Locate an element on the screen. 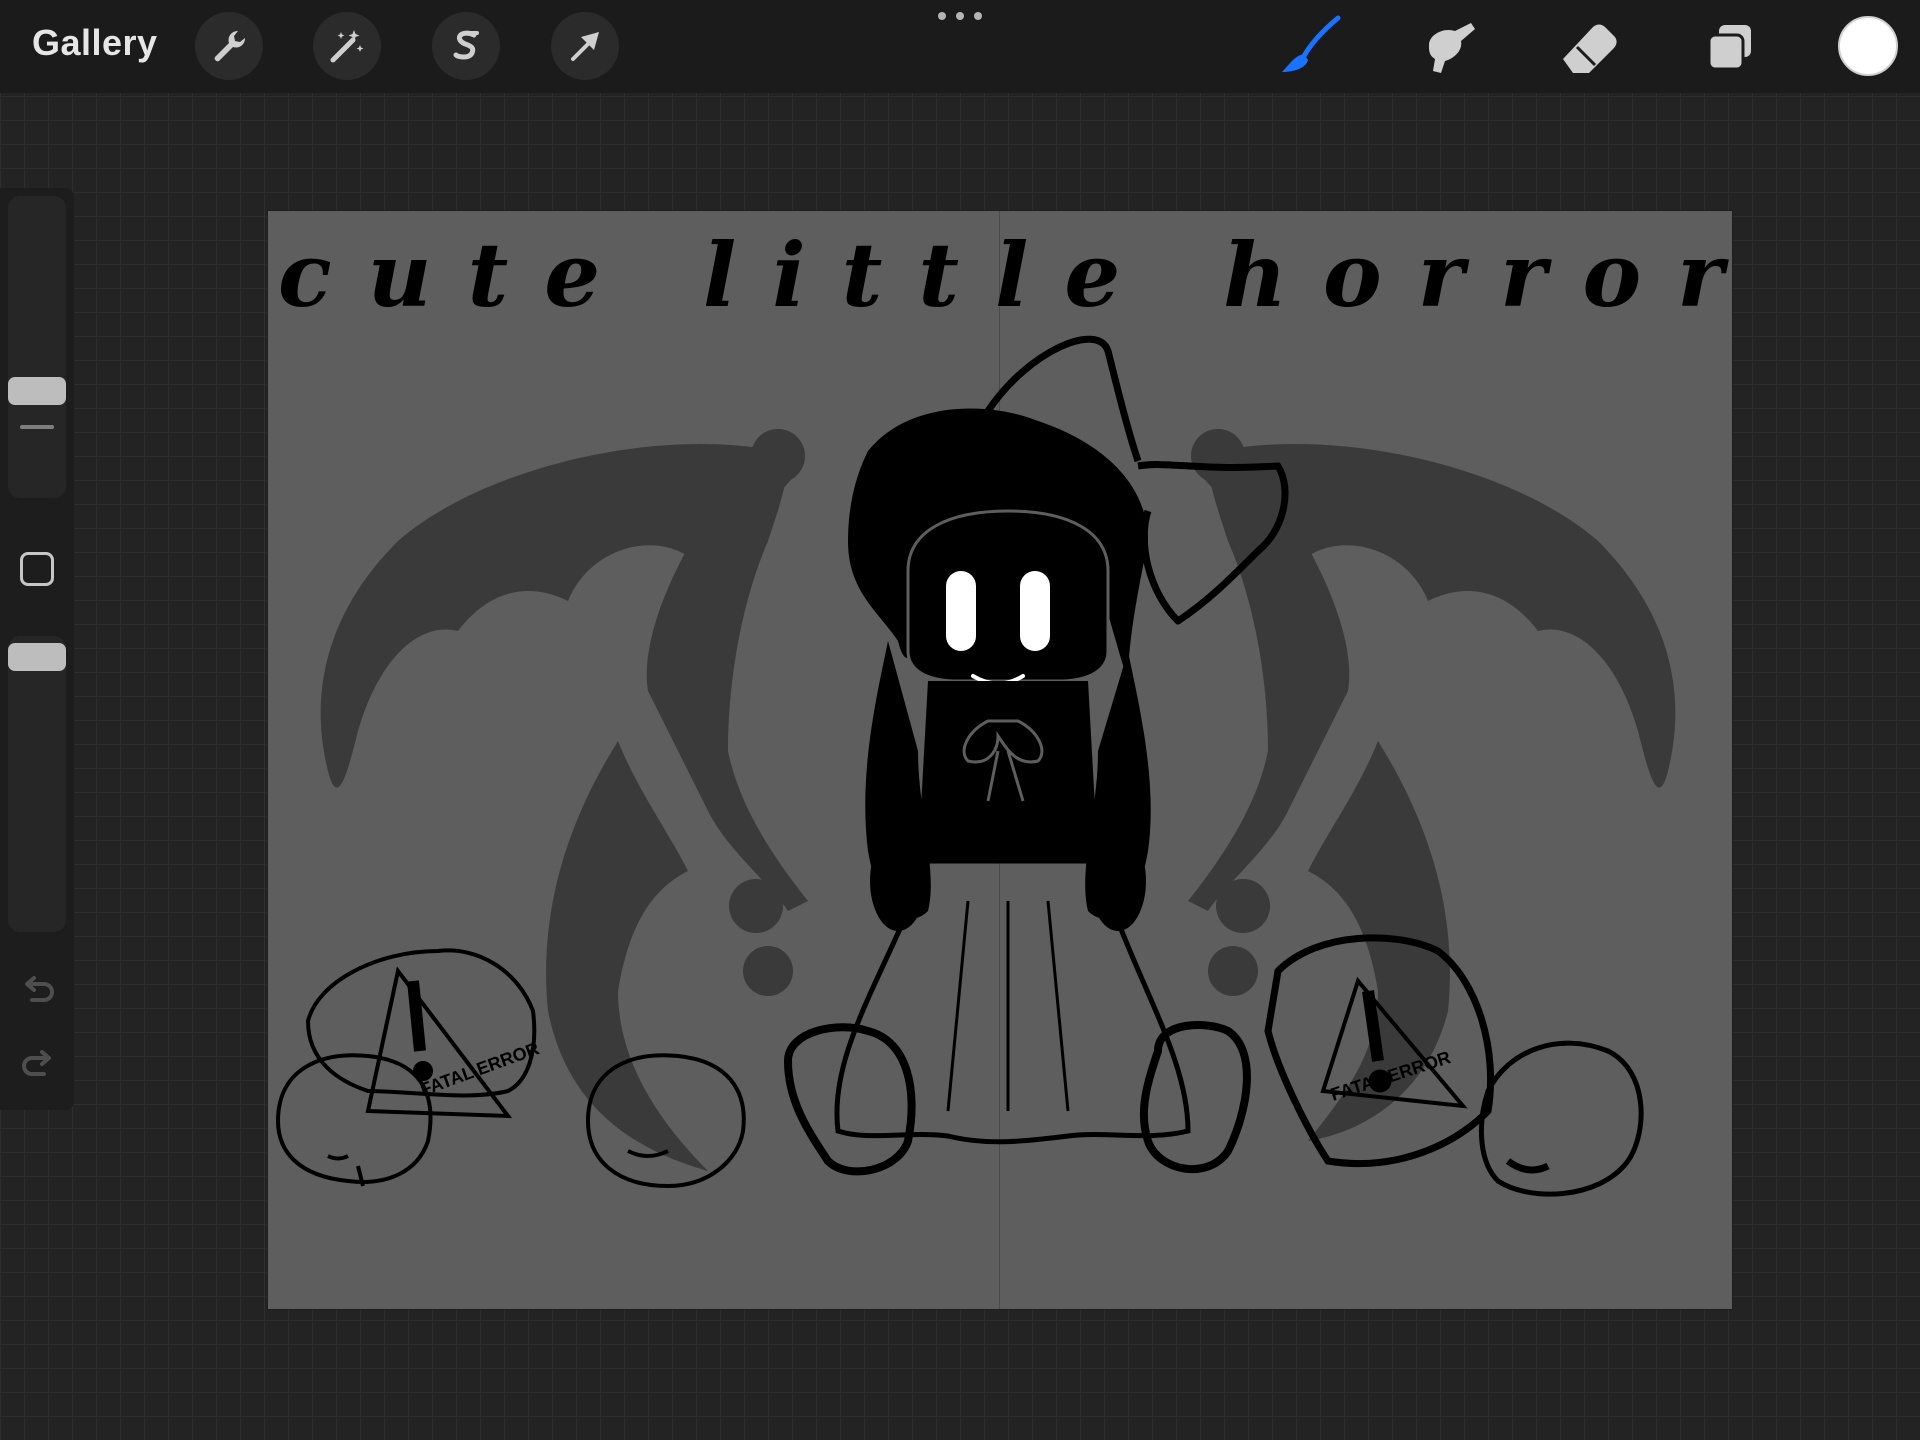 The image size is (1920, 1440). eraser-icon is located at coordinates (1590, 48).